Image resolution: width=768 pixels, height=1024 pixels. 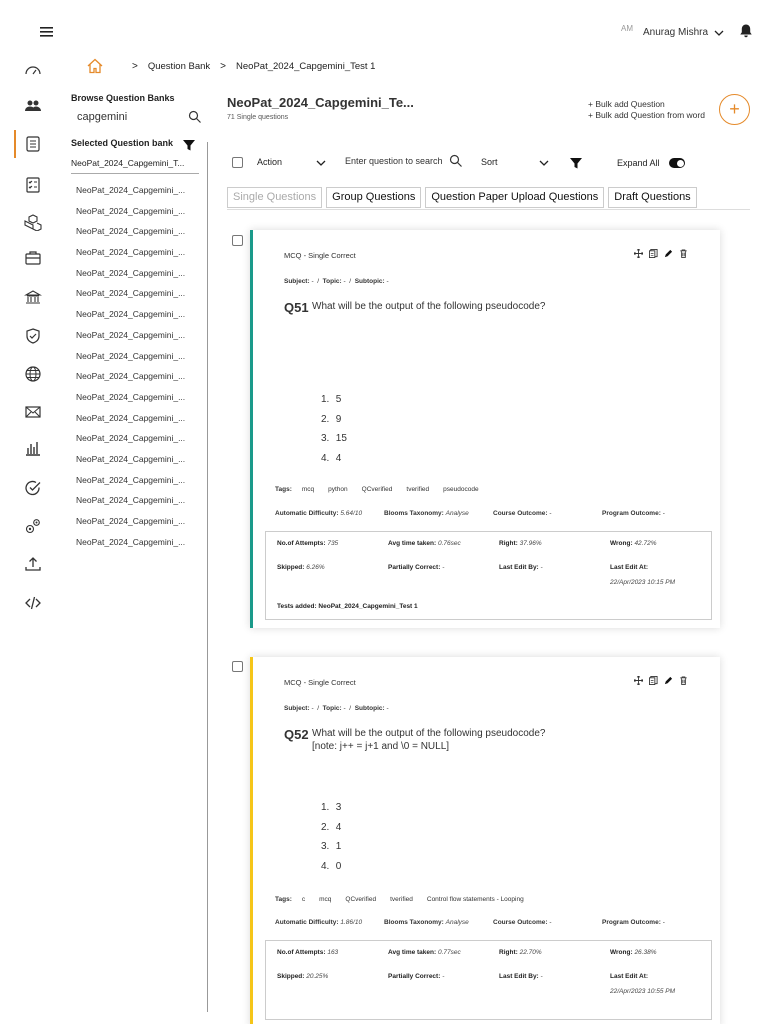 What do you see at coordinates (33, 448) in the screenshot?
I see `bar-chart-icon` at bounding box center [33, 448].